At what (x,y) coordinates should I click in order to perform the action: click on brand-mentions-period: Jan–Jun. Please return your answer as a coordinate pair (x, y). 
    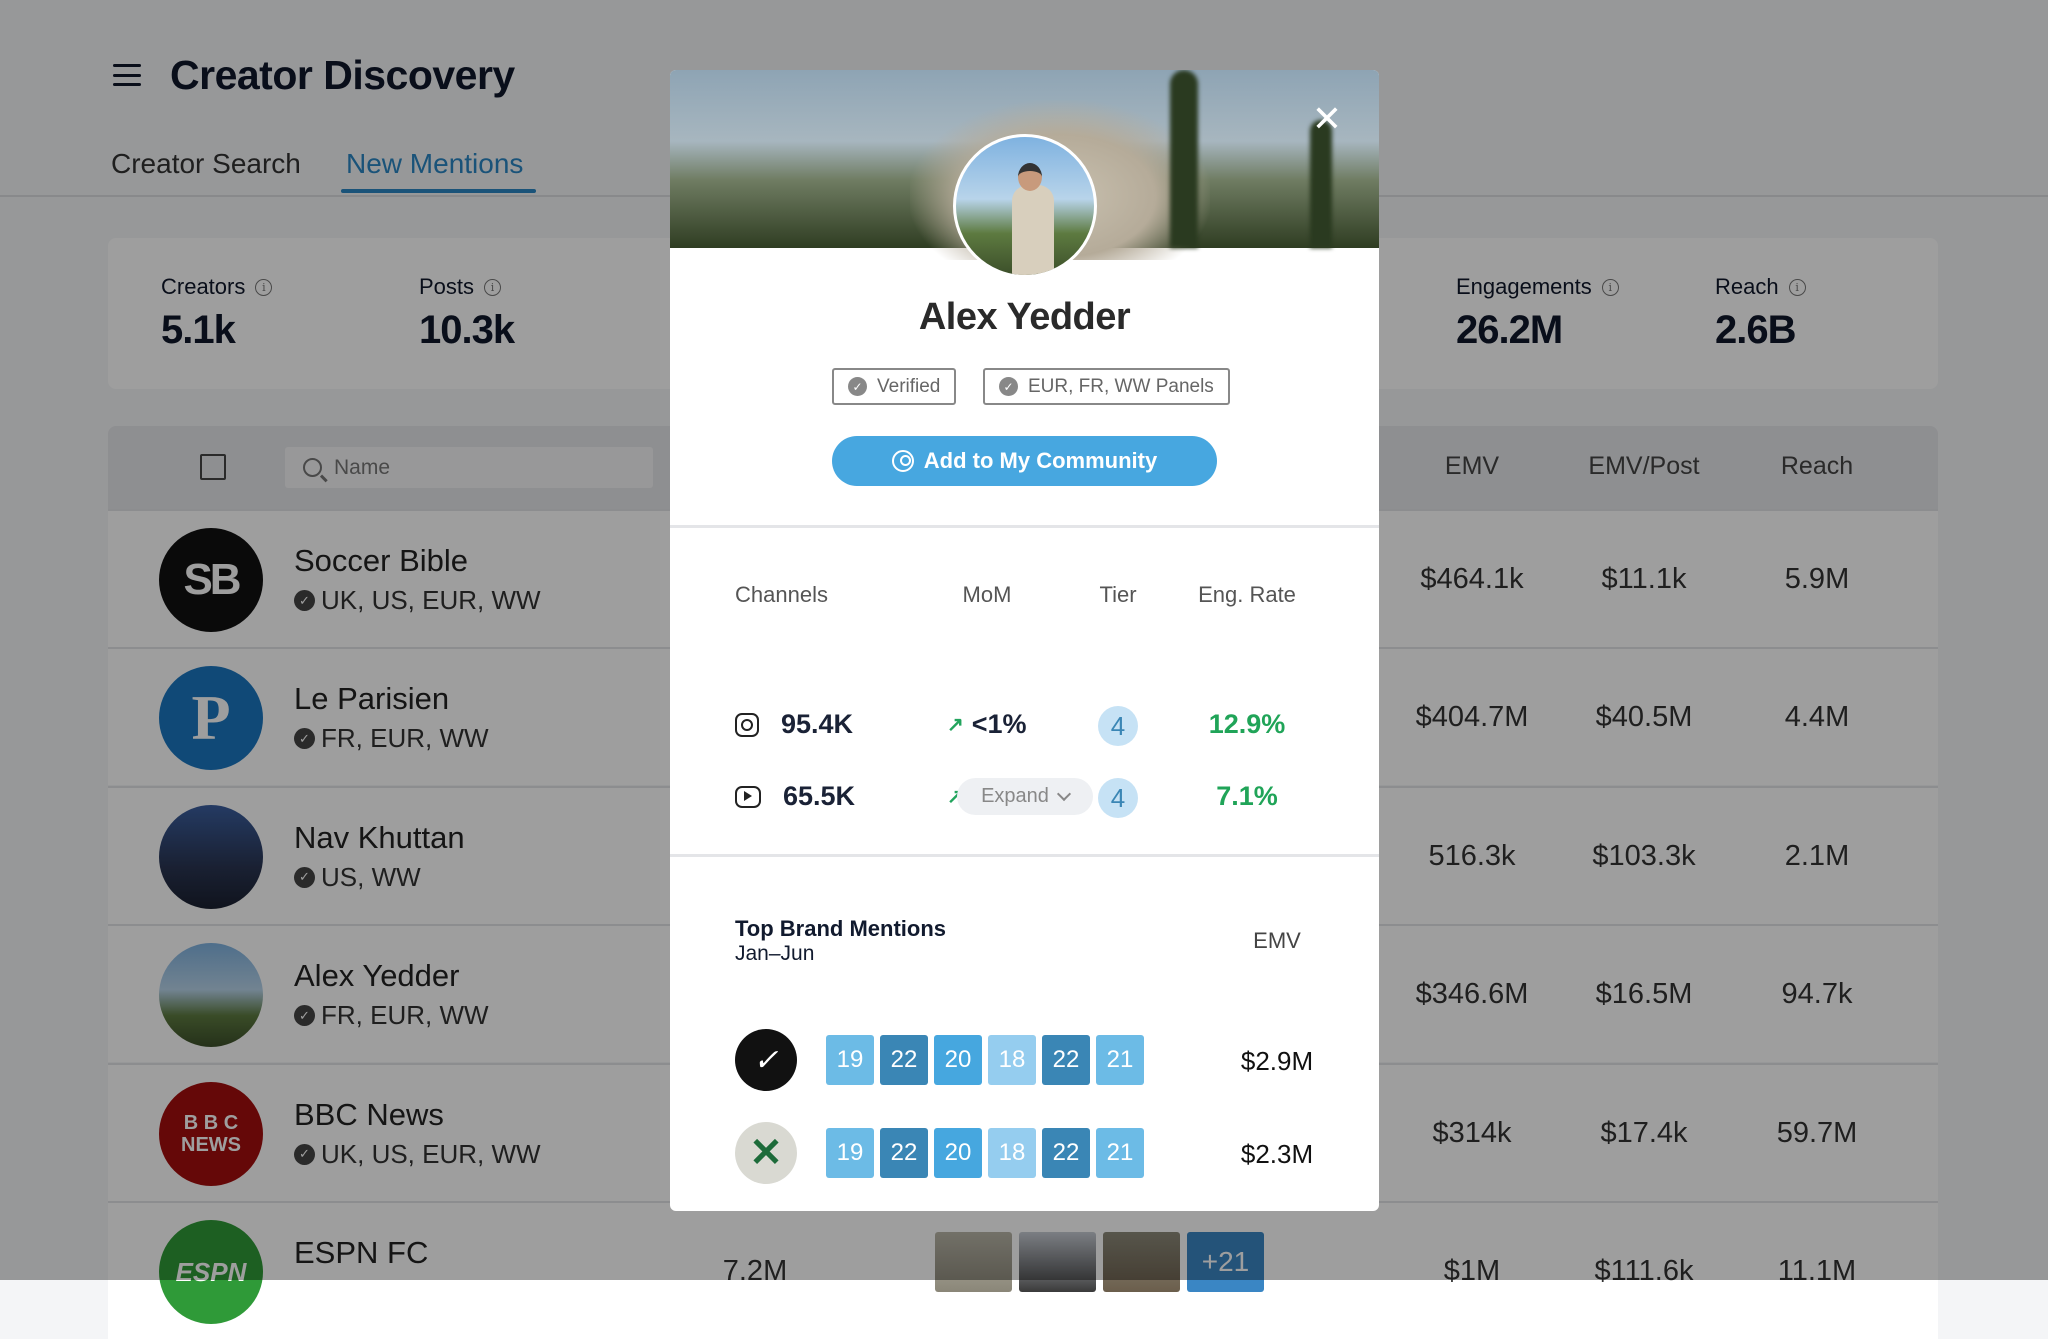
    Looking at the image, I should click on (775, 953).